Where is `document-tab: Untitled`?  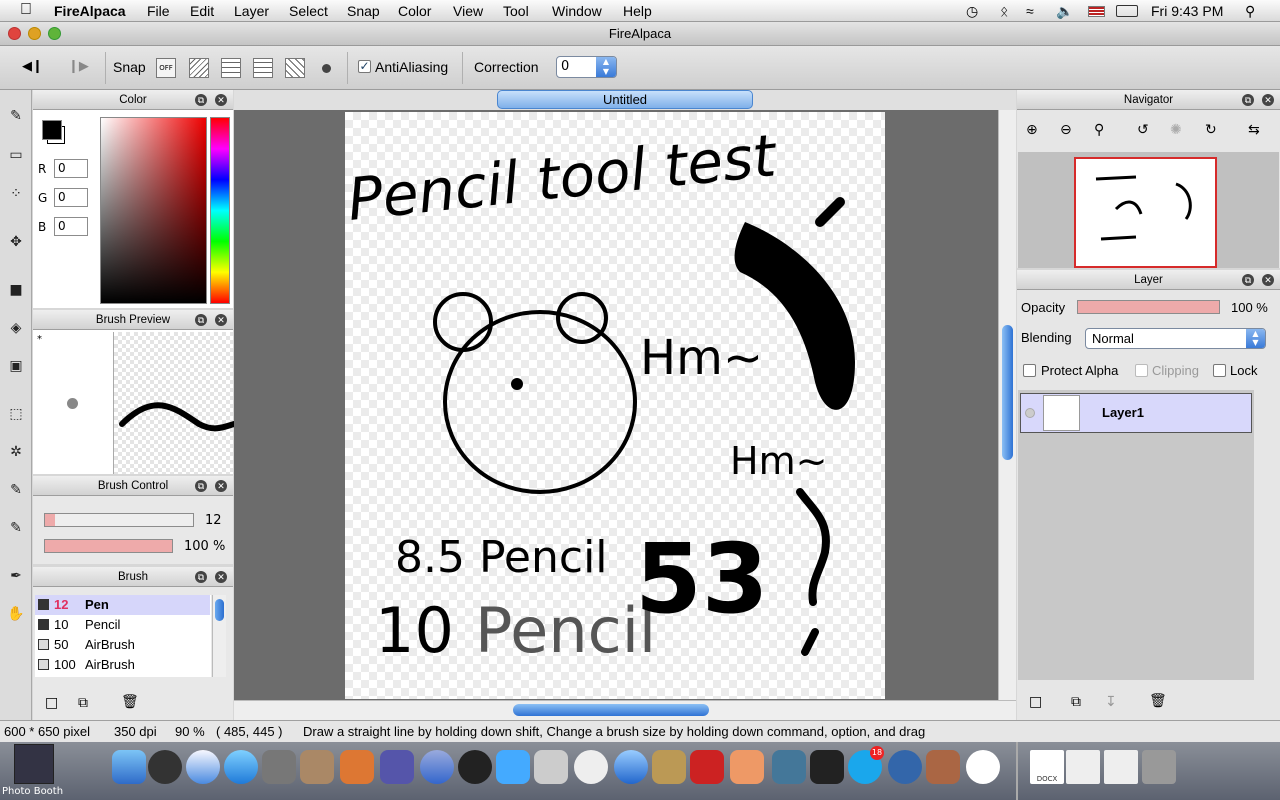 document-tab: Untitled is located at coordinates (625, 99).